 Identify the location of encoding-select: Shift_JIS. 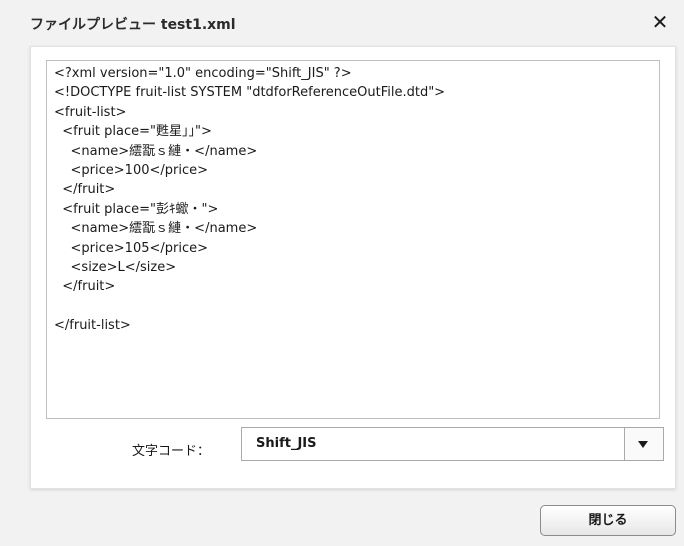
(452, 444).